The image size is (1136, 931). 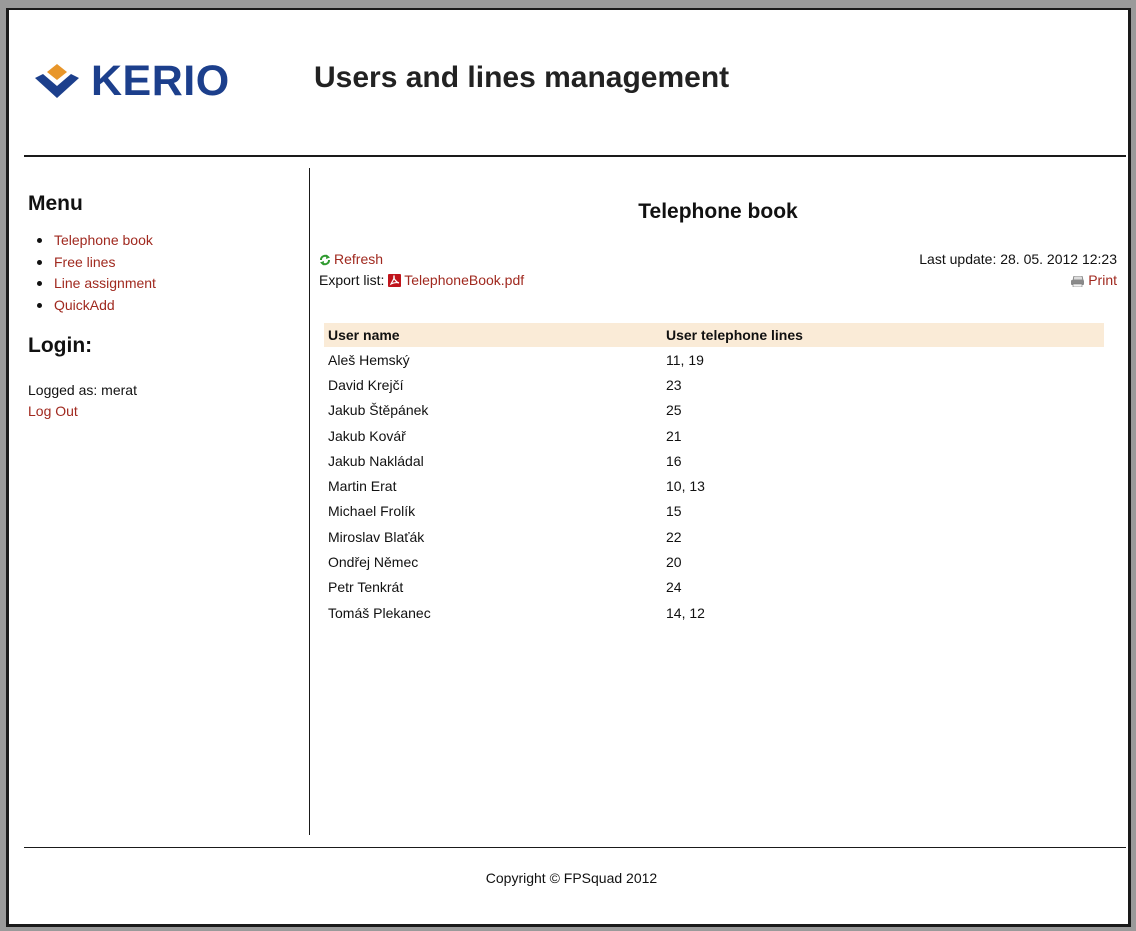 I want to click on user-lines-cell: 11, 19, so click(x=685, y=359).